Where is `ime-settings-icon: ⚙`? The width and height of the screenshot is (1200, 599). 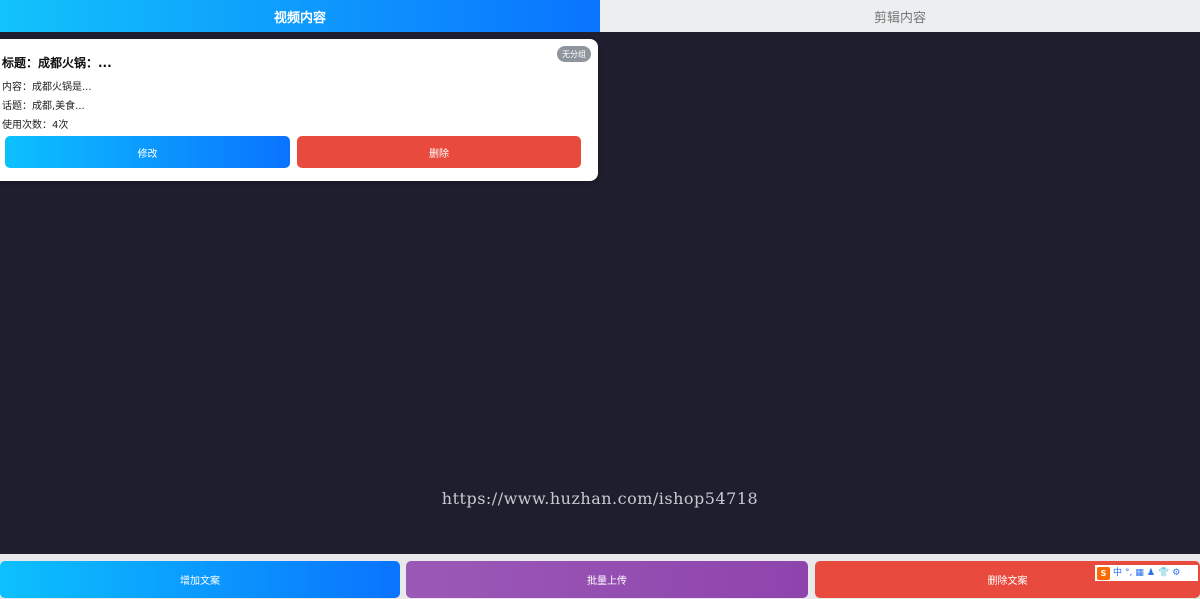 ime-settings-icon: ⚙ is located at coordinates (1176, 573).